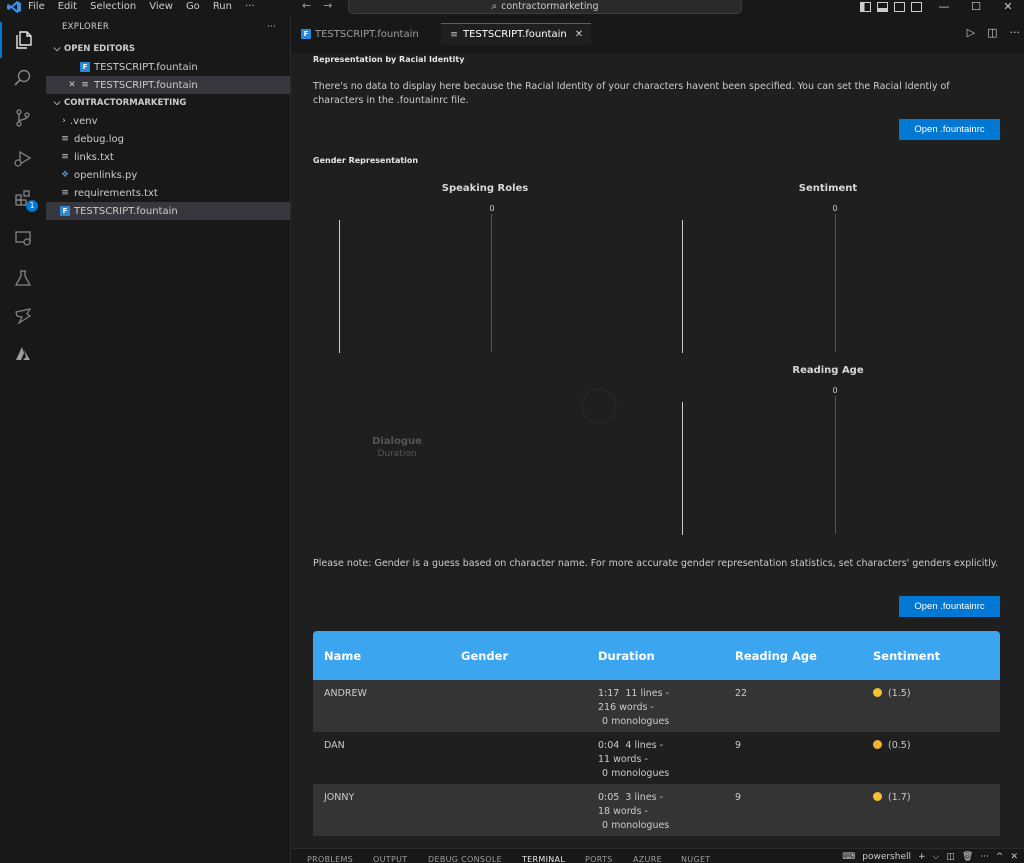  Describe the element at coordinates (64, 121) in the screenshot. I see `chevron-right-icon: ›` at that location.